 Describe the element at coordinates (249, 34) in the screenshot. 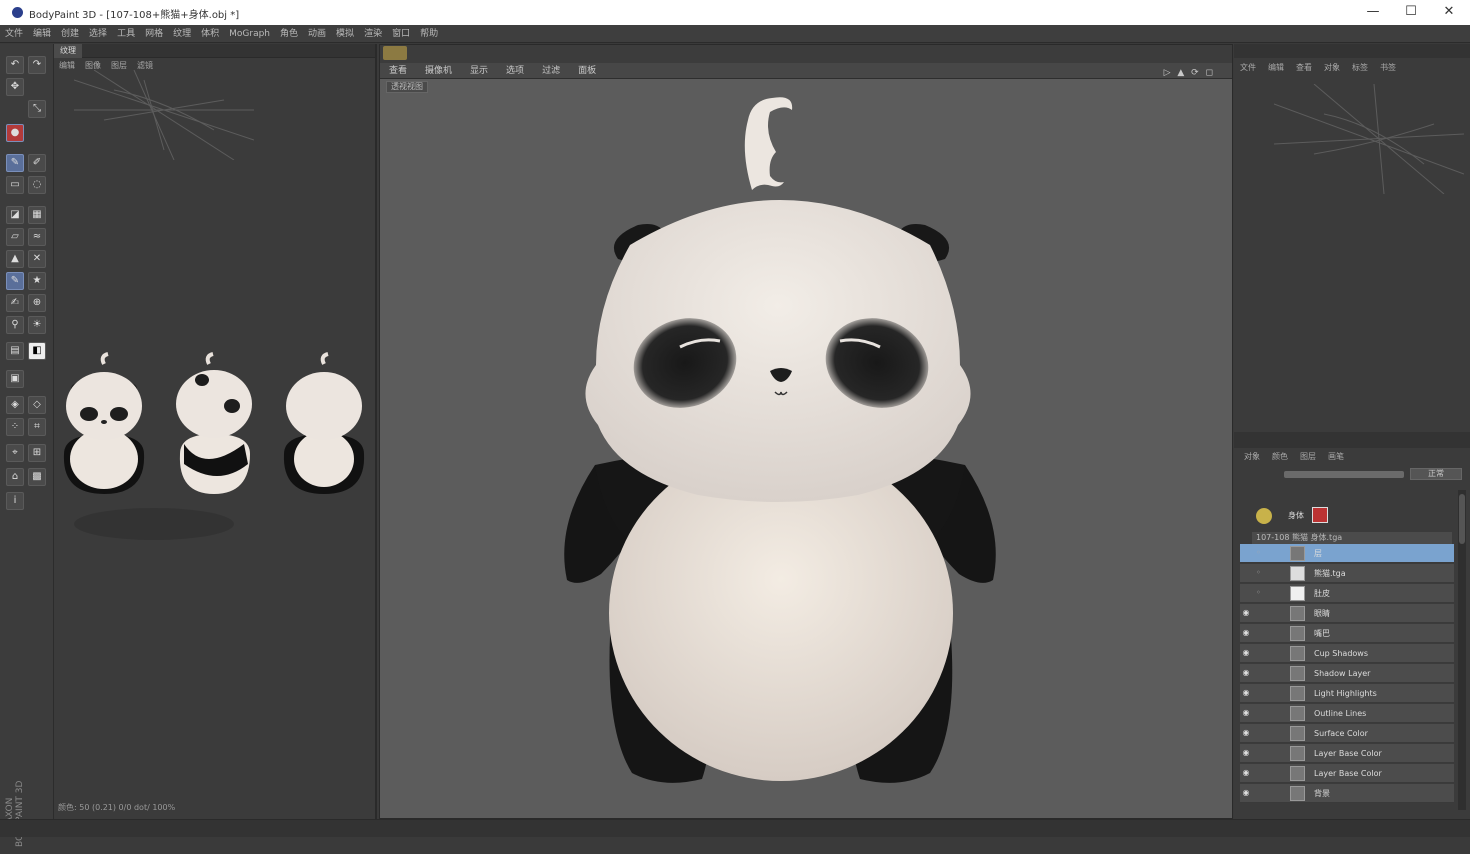

I see `menu-mograph: MoGraph` at that location.